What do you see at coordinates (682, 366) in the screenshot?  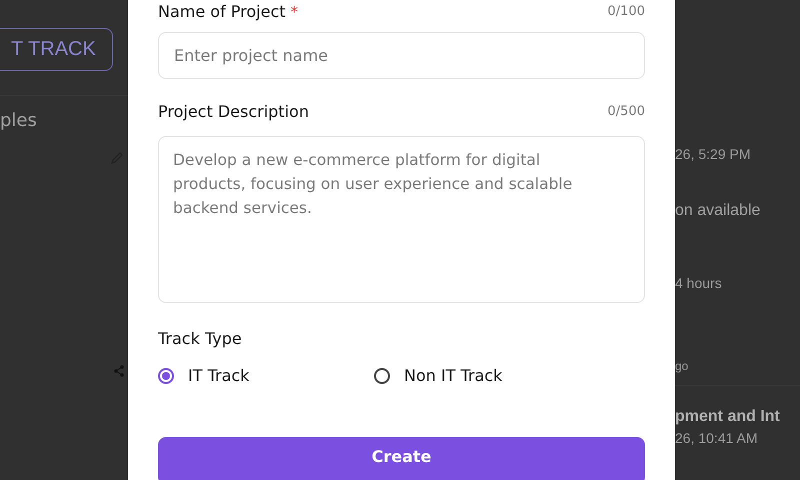 I see `background-text: go` at bounding box center [682, 366].